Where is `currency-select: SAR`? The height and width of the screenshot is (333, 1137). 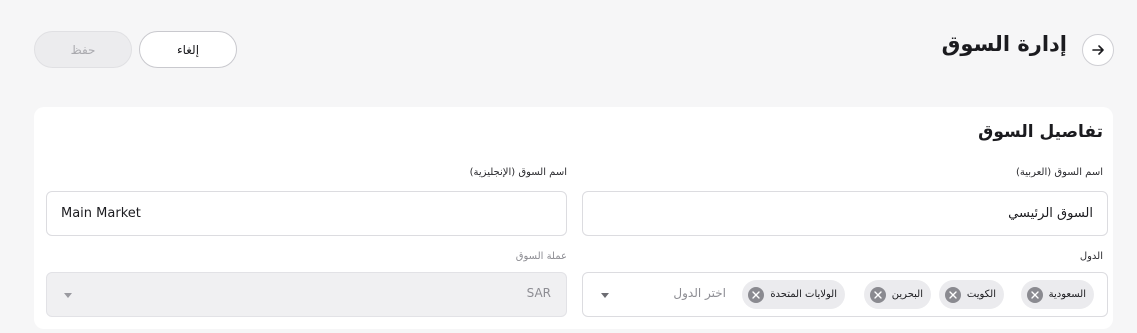
currency-select: SAR is located at coordinates (306, 294).